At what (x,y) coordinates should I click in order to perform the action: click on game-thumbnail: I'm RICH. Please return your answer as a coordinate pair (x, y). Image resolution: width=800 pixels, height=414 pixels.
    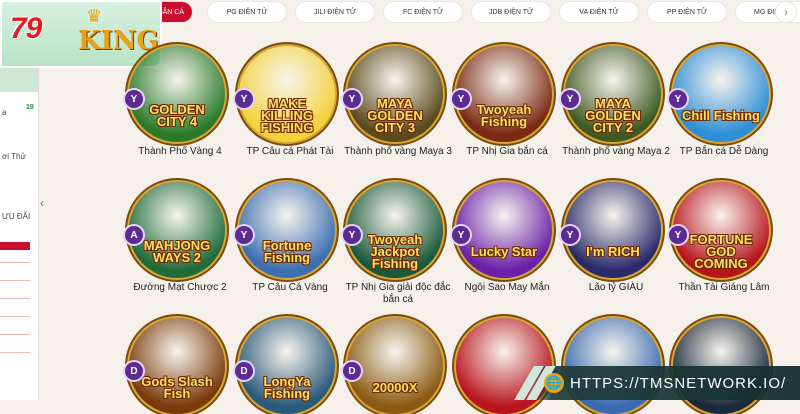
    Looking at the image, I should click on (613, 230).